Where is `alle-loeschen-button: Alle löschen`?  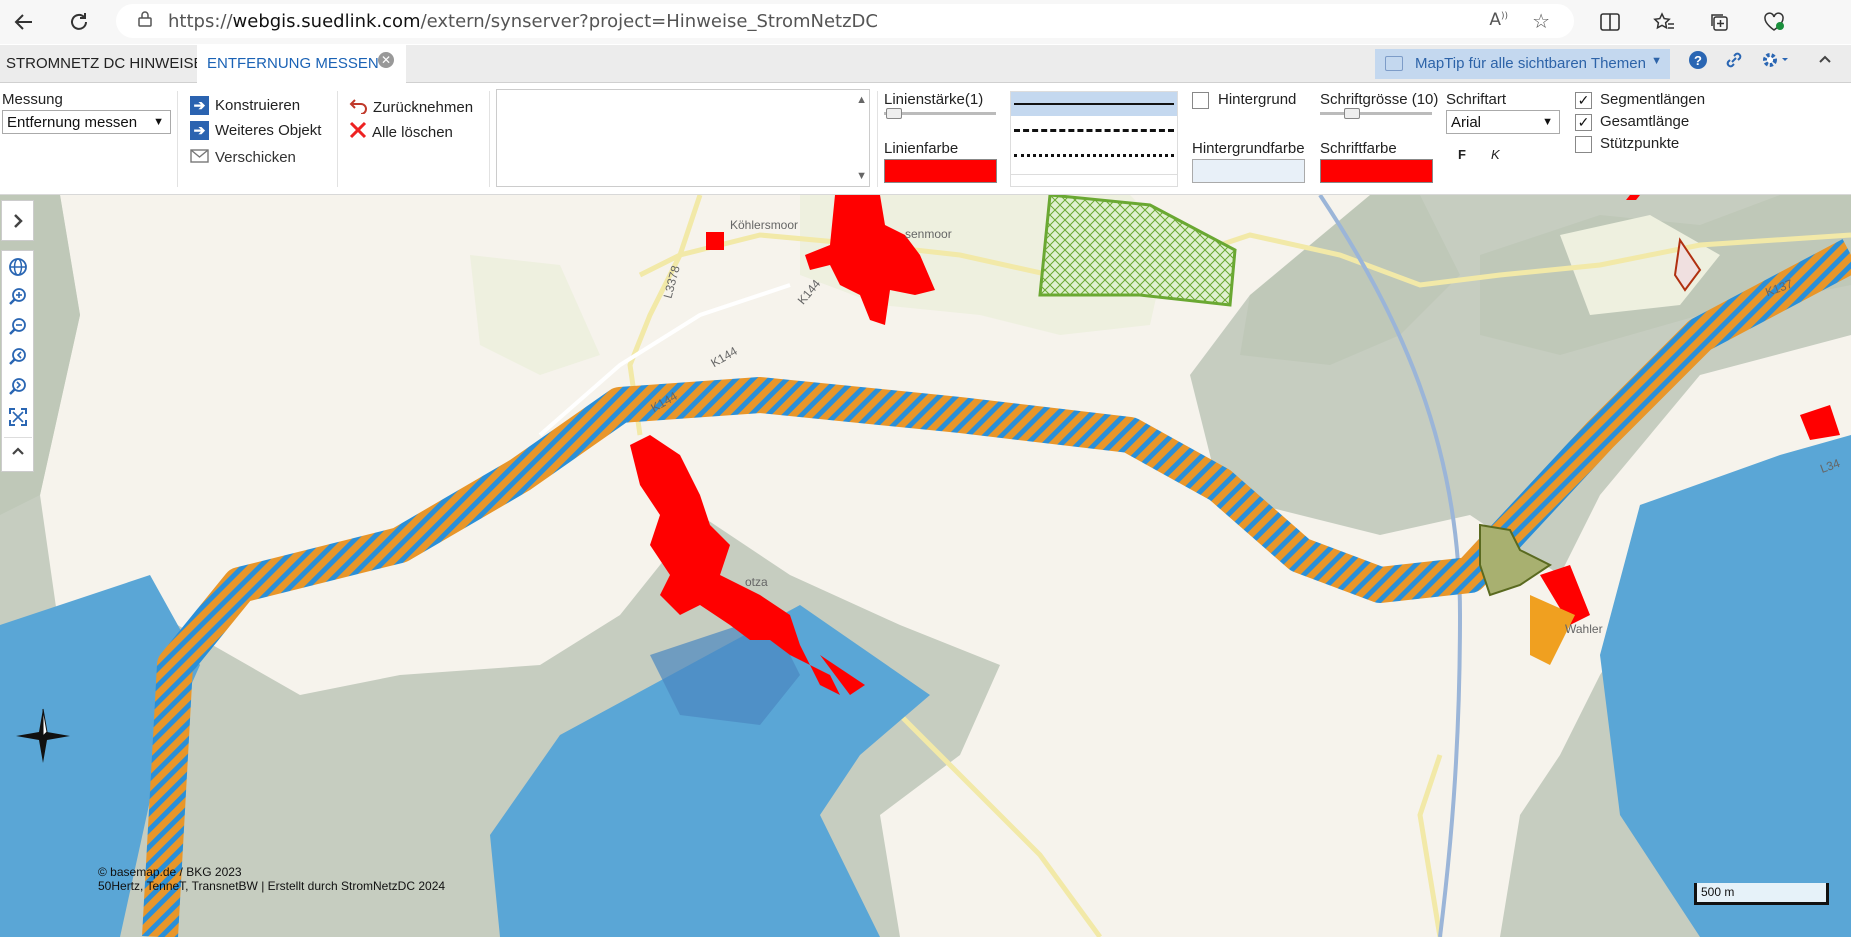
alle-loeschen-button: Alle löschen is located at coordinates (401, 132).